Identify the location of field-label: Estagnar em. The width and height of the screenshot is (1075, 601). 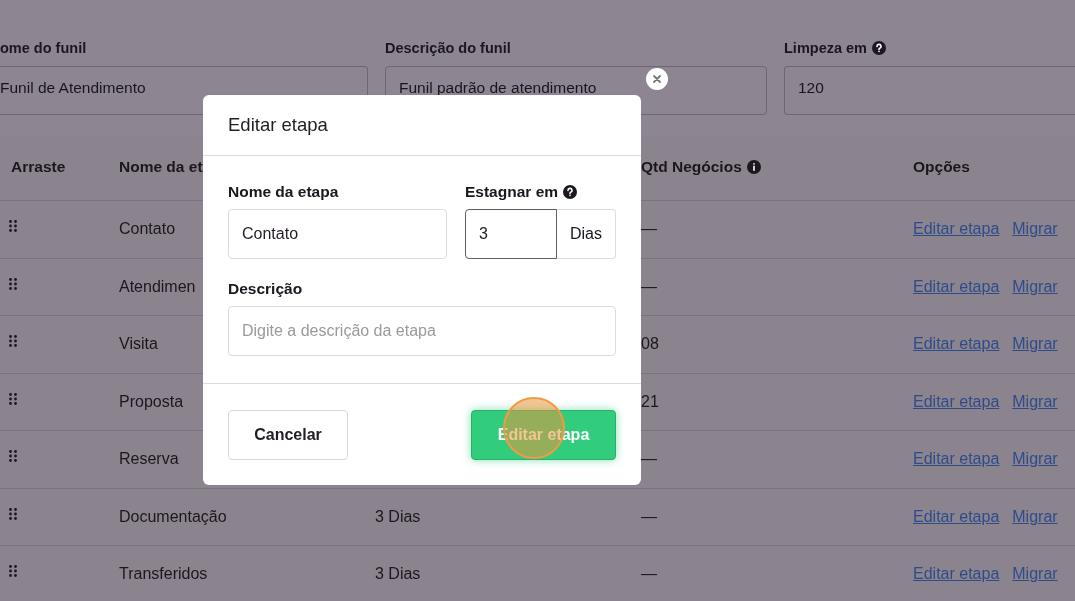
(512, 192).